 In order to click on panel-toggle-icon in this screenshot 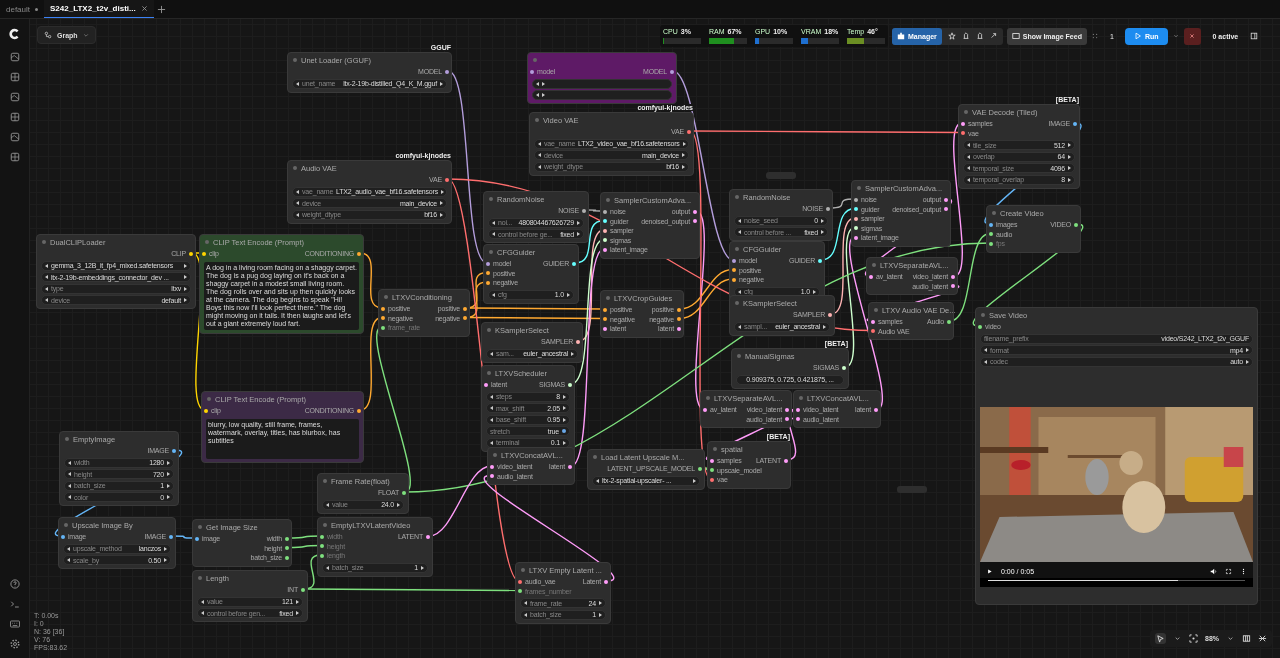, I will do `click(1254, 36)`.